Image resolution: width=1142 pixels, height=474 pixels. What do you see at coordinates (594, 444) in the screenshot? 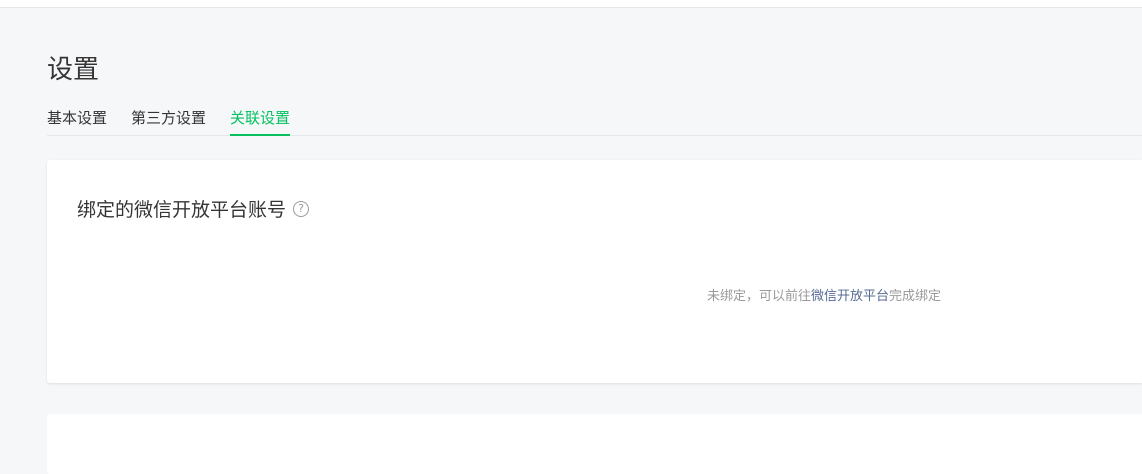
I see `second-card` at bounding box center [594, 444].